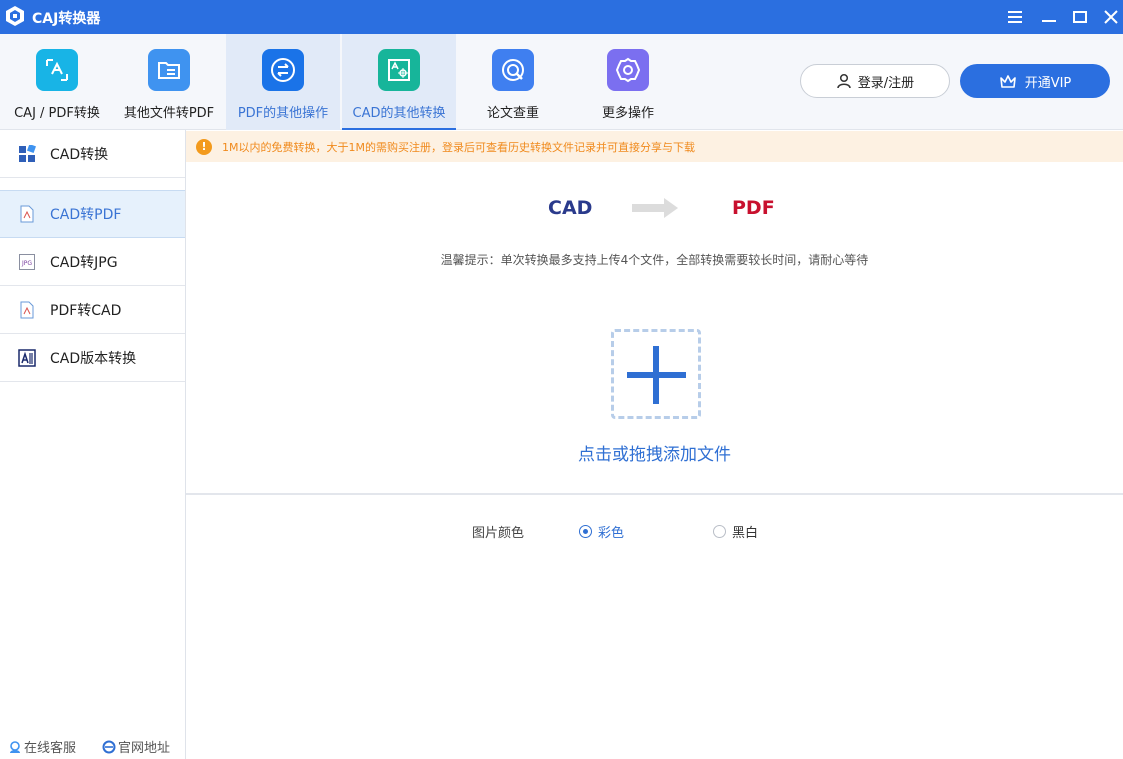 Image resolution: width=1123 pixels, height=759 pixels. Describe the element at coordinates (57, 70) in the screenshot. I see `caj-pdf-convert-icon` at that location.